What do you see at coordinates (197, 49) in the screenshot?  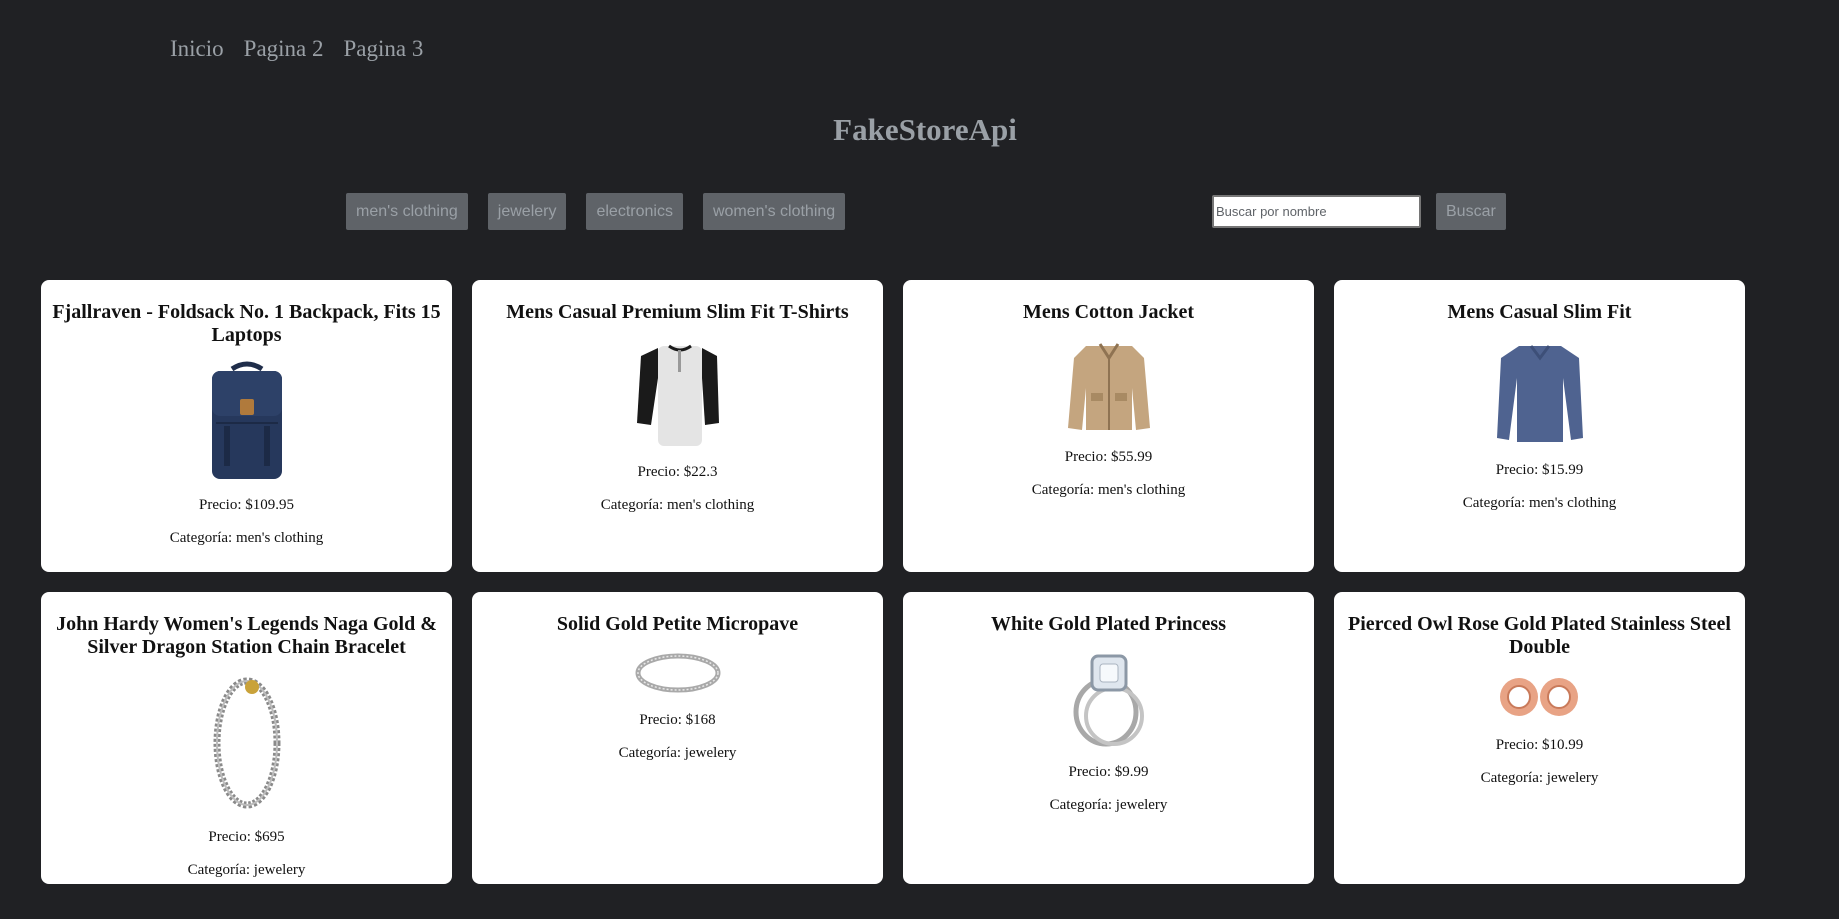 I see `nav-link-inicio: Inicio` at bounding box center [197, 49].